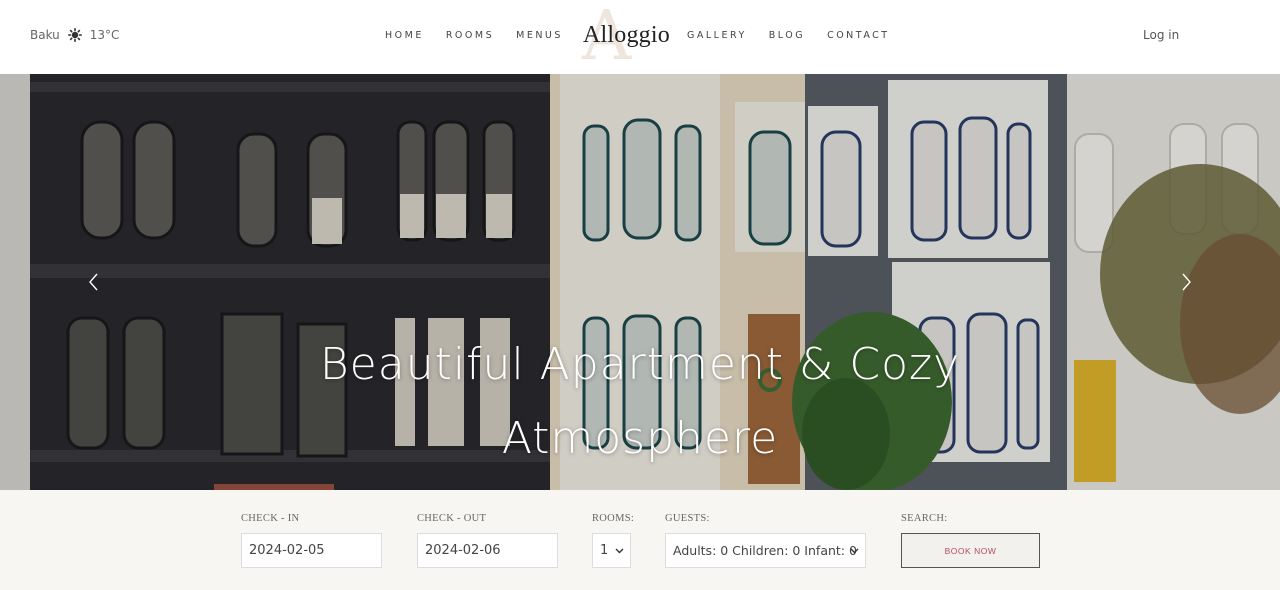  Describe the element at coordinates (604, 550) in the screenshot. I see `rooms-select-value: 1` at that location.